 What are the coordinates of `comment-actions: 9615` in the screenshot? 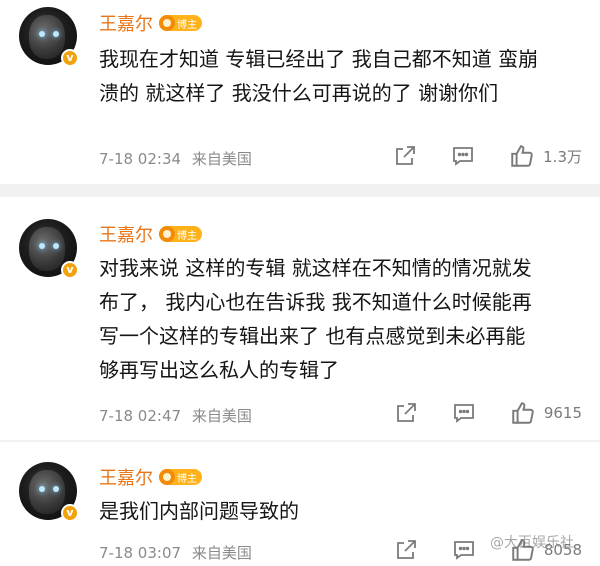 It's located at (488, 413).